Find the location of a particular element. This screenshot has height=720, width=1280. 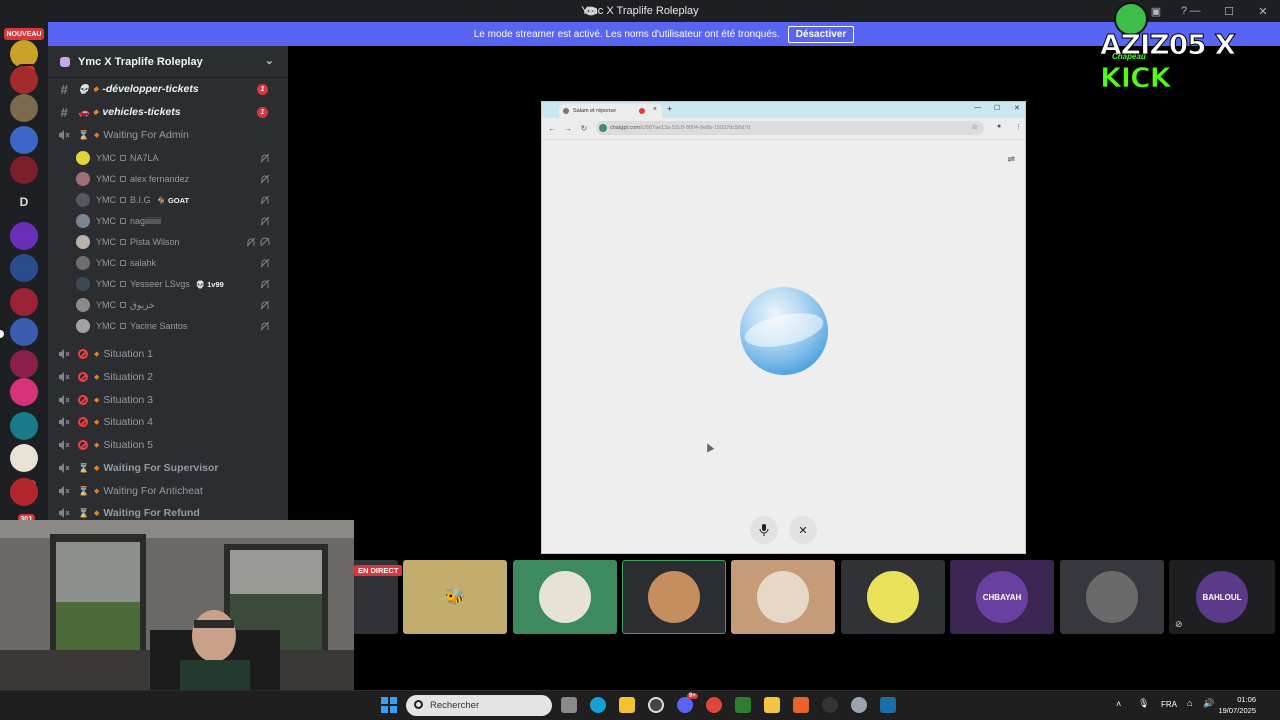

close-tab-icon: × is located at coordinates (655, 109).